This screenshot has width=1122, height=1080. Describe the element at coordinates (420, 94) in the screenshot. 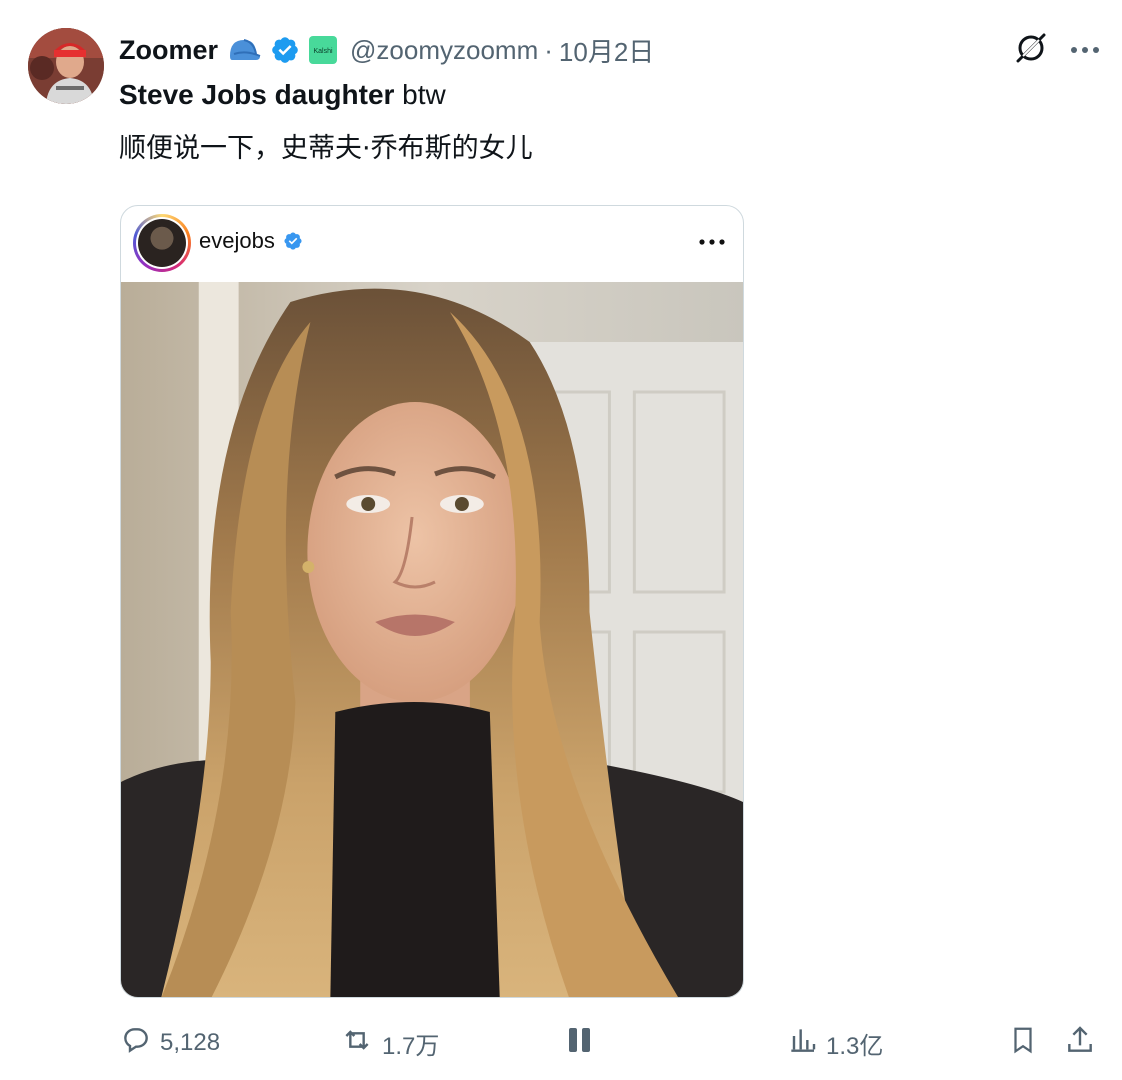

I see `tweet-text-rest: btw` at that location.